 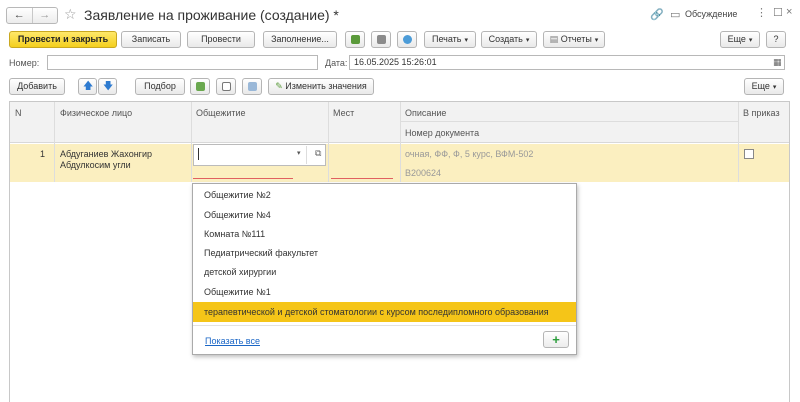 What do you see at coordinates (336, 63) in the screenshot?
I see `date-label: Дата:` at bounding box center [336, 63].